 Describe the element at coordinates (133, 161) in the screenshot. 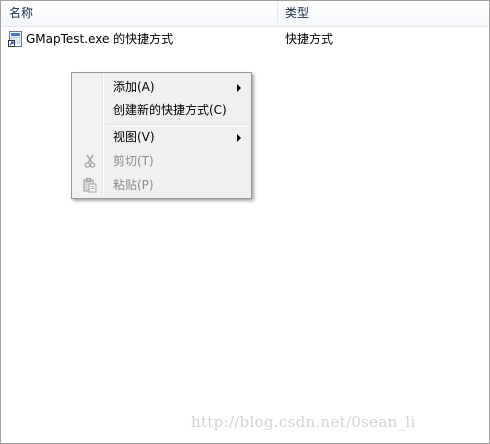

I see `menu-item-label: 剪切(T)` at that location.